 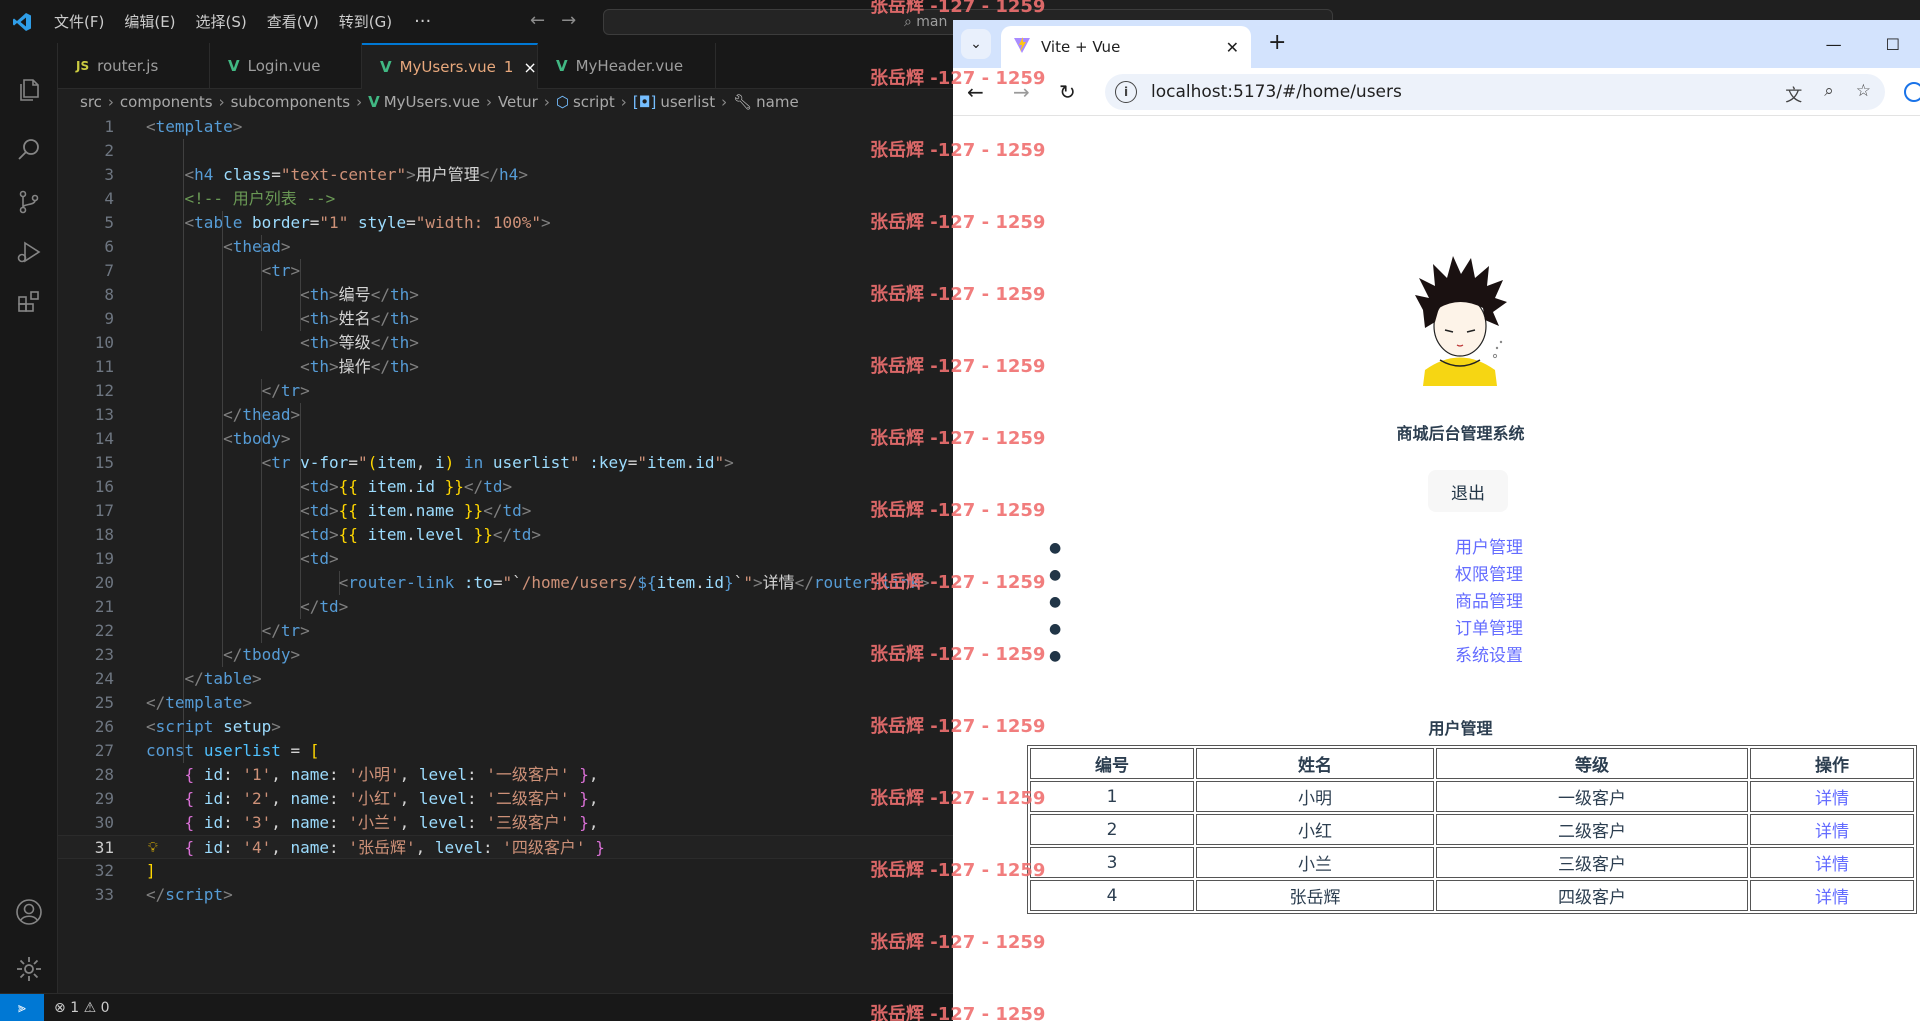 What do you see at coordinates (568, 20) in the screenshot?
I see `forward-arrow-icon: →` at bounding box center [568, 20].